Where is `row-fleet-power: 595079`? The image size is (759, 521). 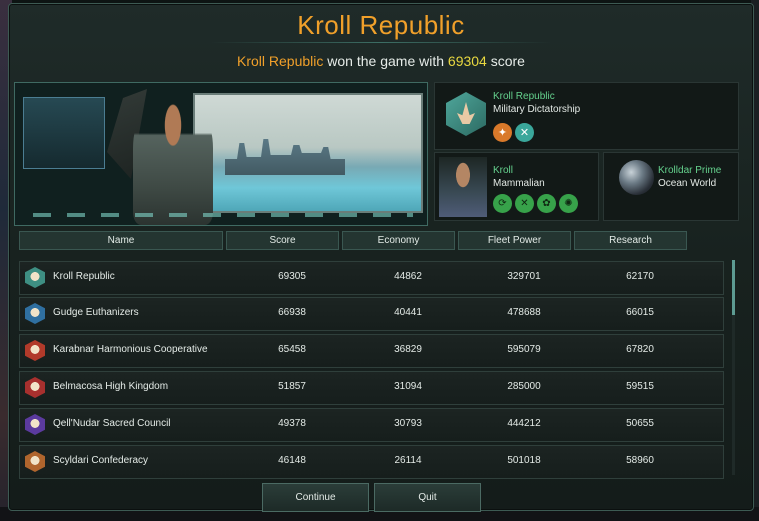 row-fleet-power: 595079 is located at coordinates (524, 349).